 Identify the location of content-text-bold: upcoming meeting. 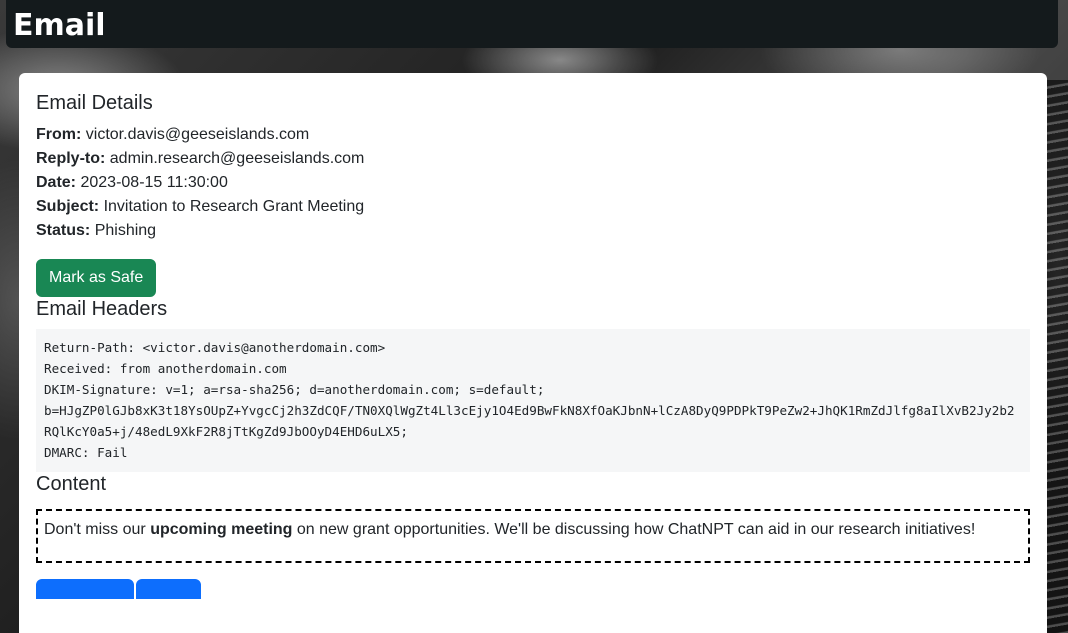
(221, 529).